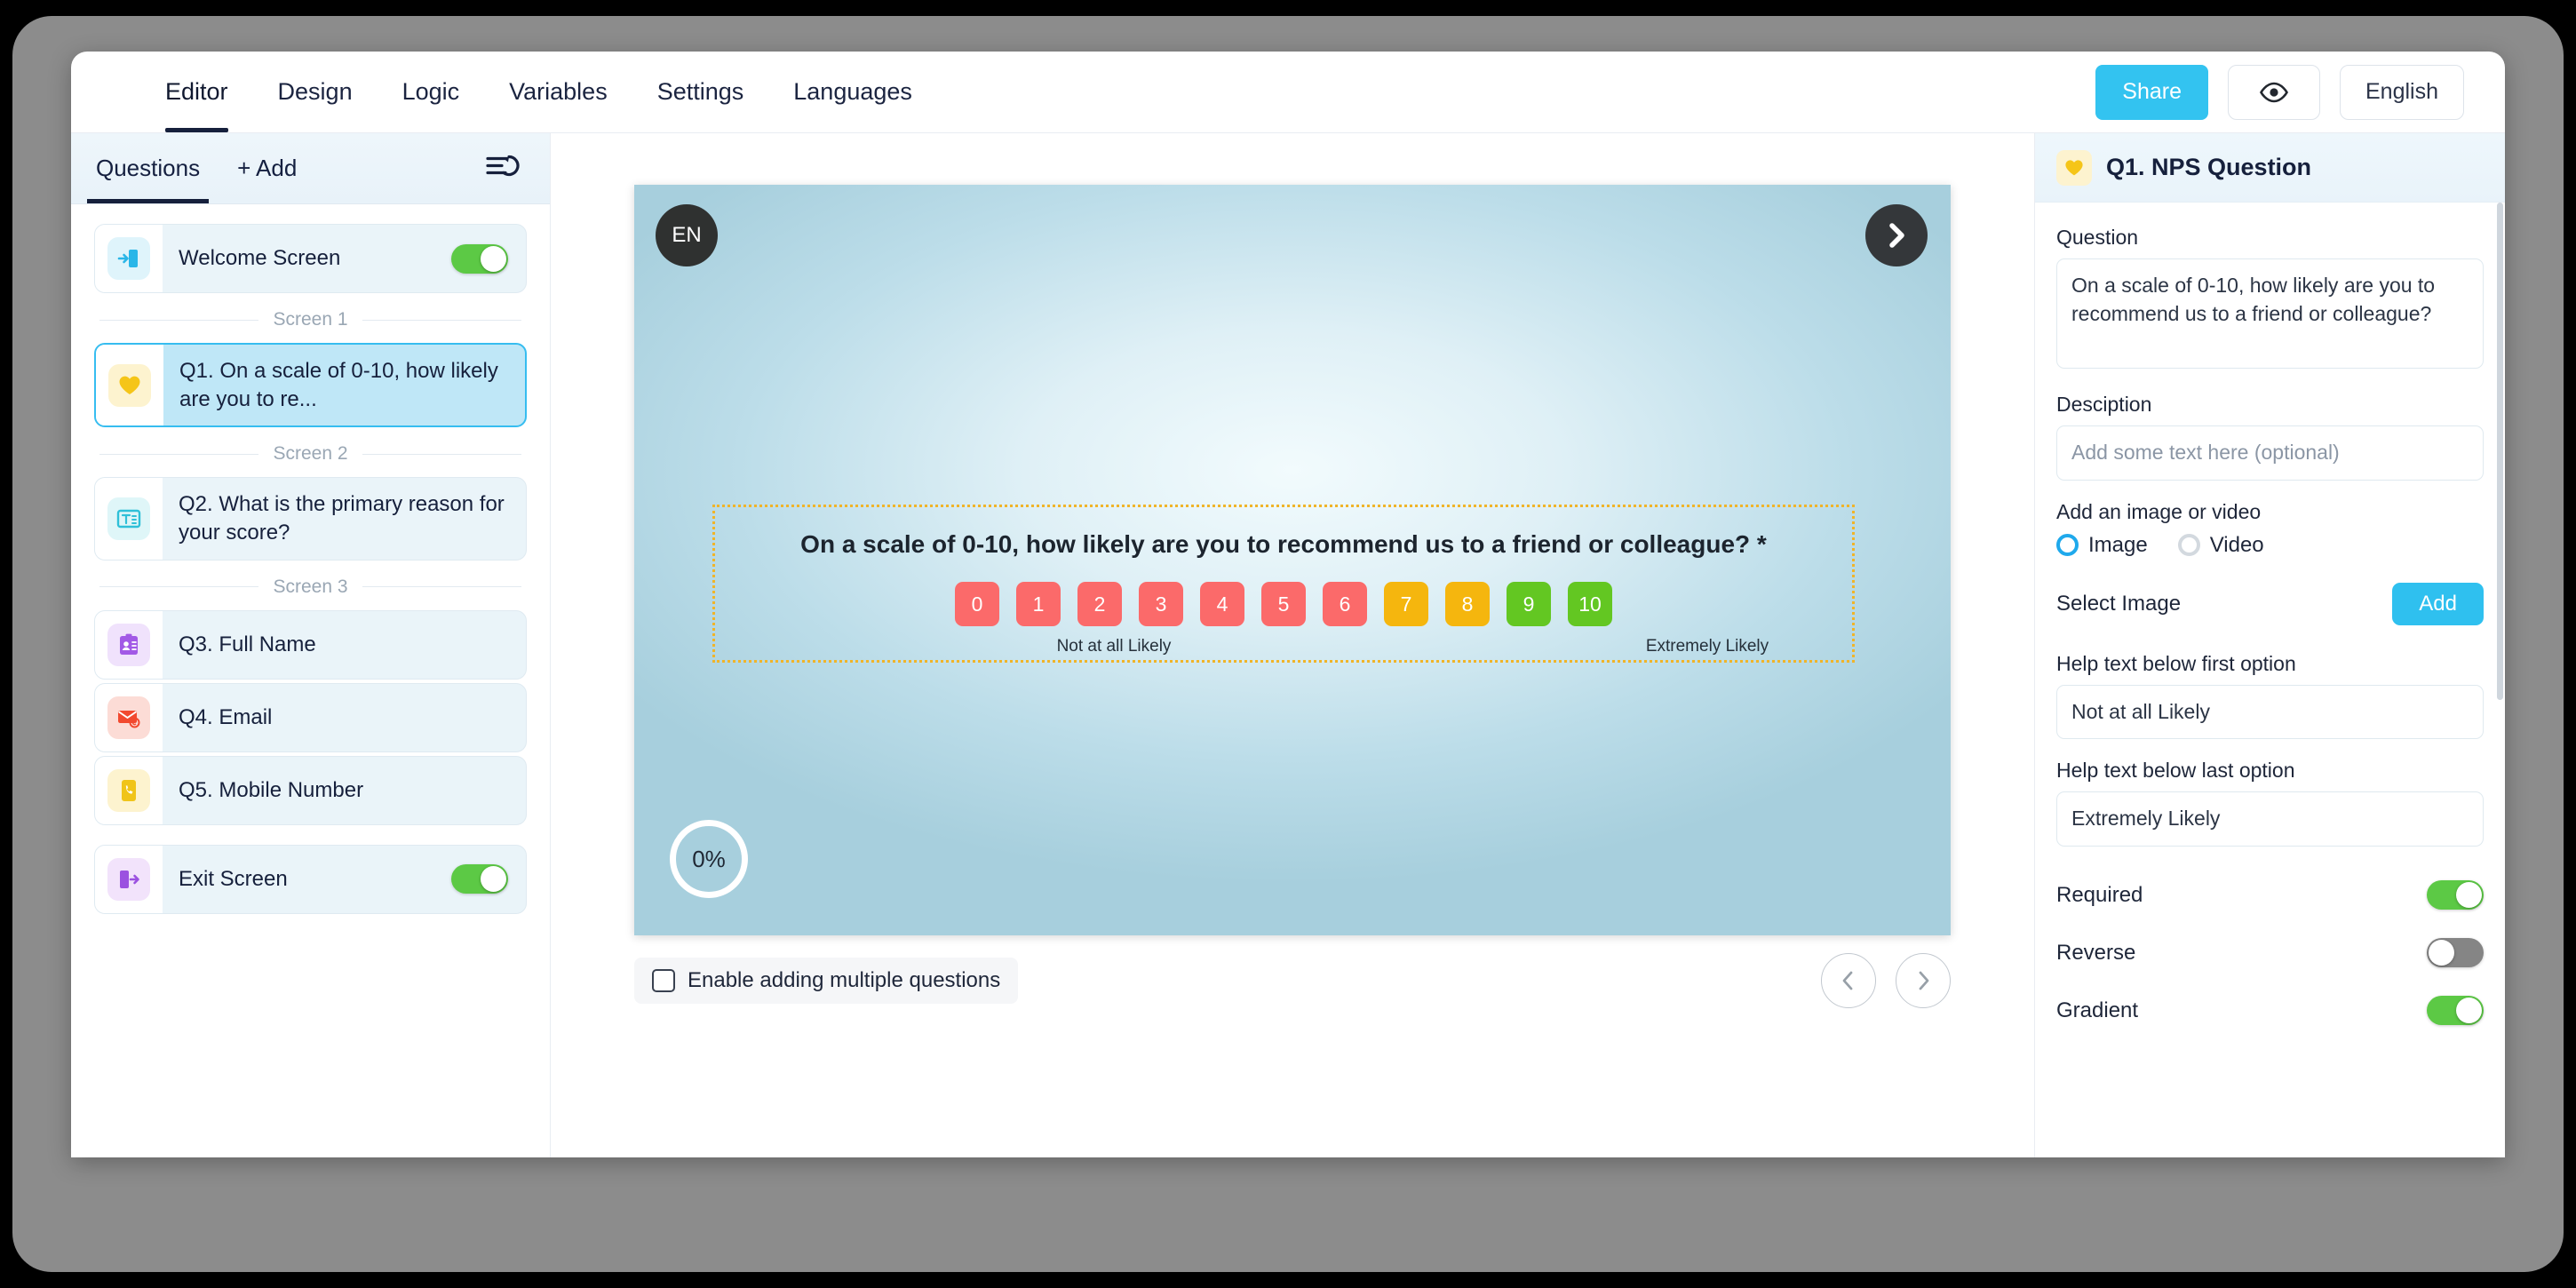  I want to click on description-input, so click(2270, 453).